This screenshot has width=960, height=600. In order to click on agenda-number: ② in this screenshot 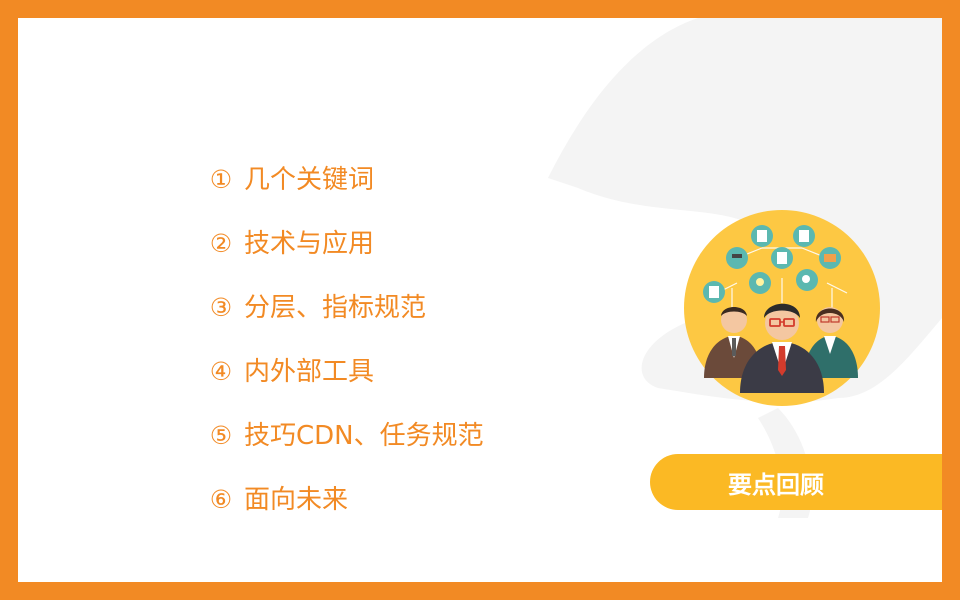, I will do `click(221, 243)`.